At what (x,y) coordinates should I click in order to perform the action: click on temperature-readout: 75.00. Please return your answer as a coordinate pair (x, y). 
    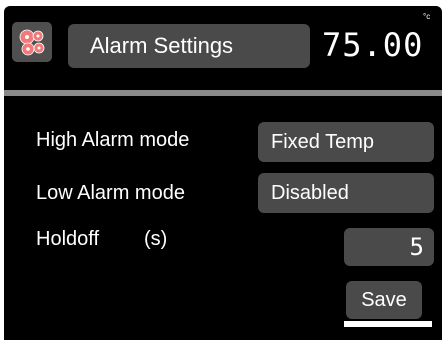
    Looking at the image, I should click on (373, 45).